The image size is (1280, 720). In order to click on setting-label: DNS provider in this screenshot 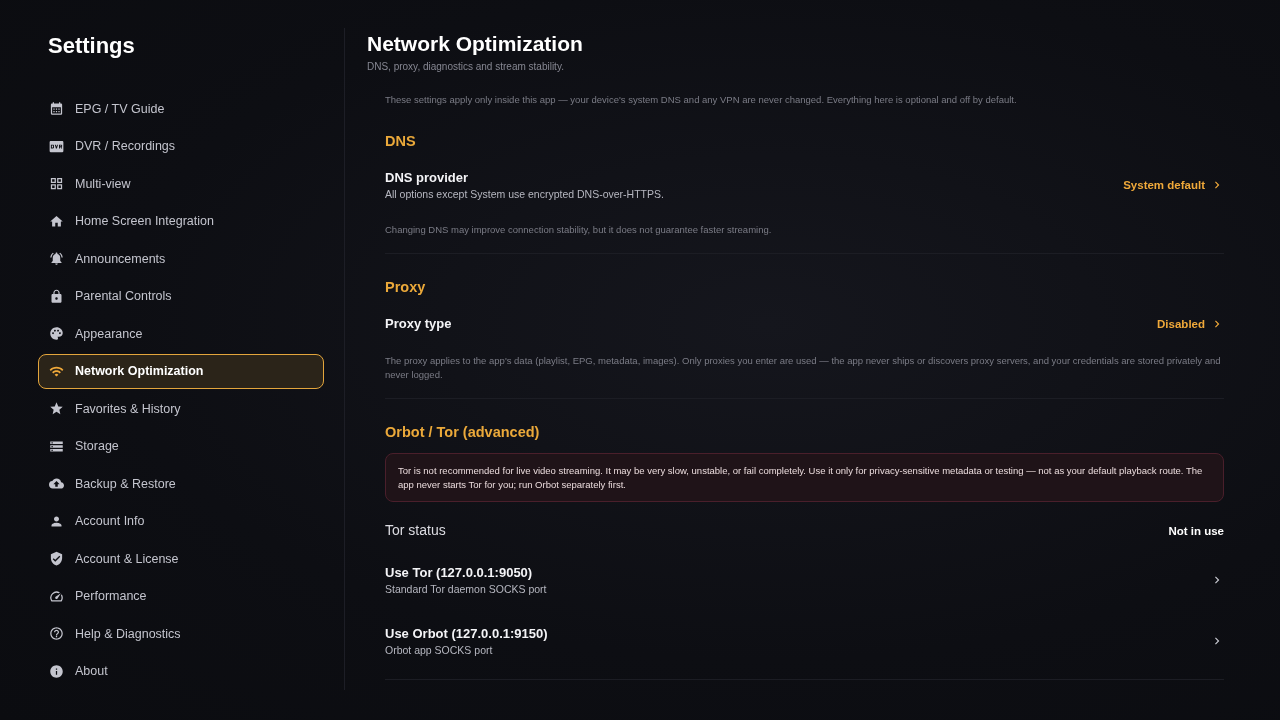, I will do `click(427, 177)`.